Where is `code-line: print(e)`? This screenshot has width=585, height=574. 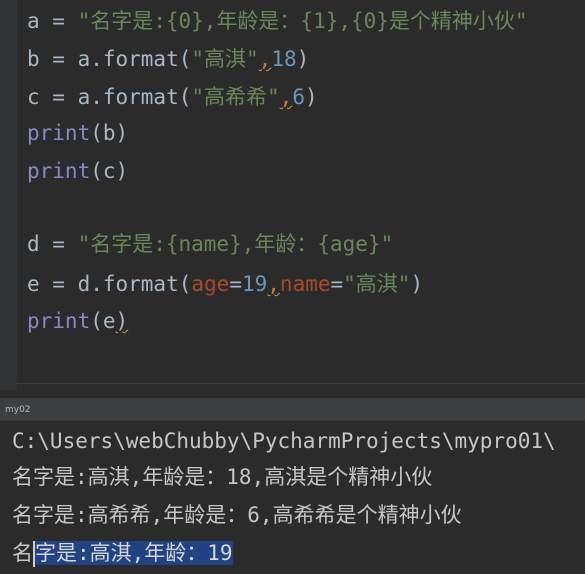
code-line: print(e) is located at coordinates (77, 321).